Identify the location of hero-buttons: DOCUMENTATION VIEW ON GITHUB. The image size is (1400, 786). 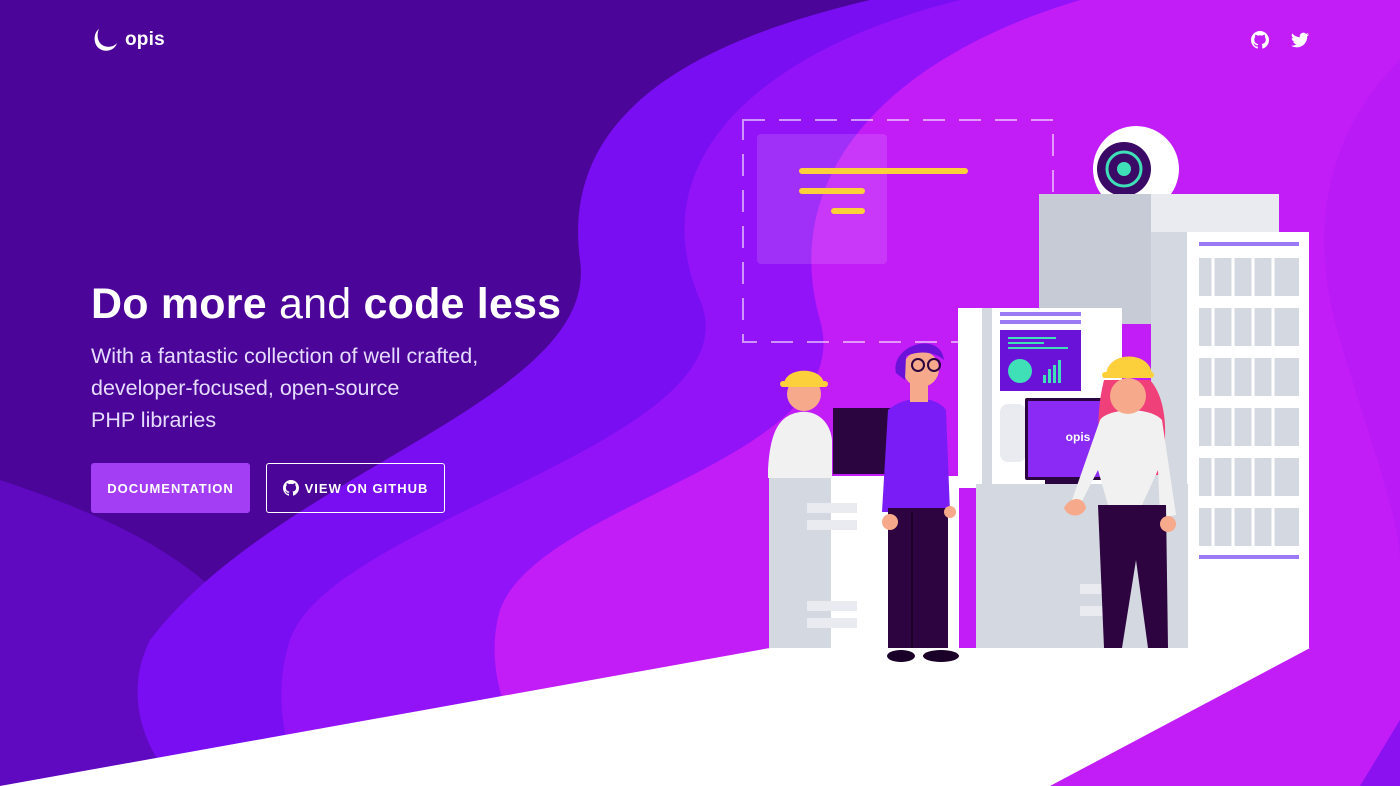
(268, 488).